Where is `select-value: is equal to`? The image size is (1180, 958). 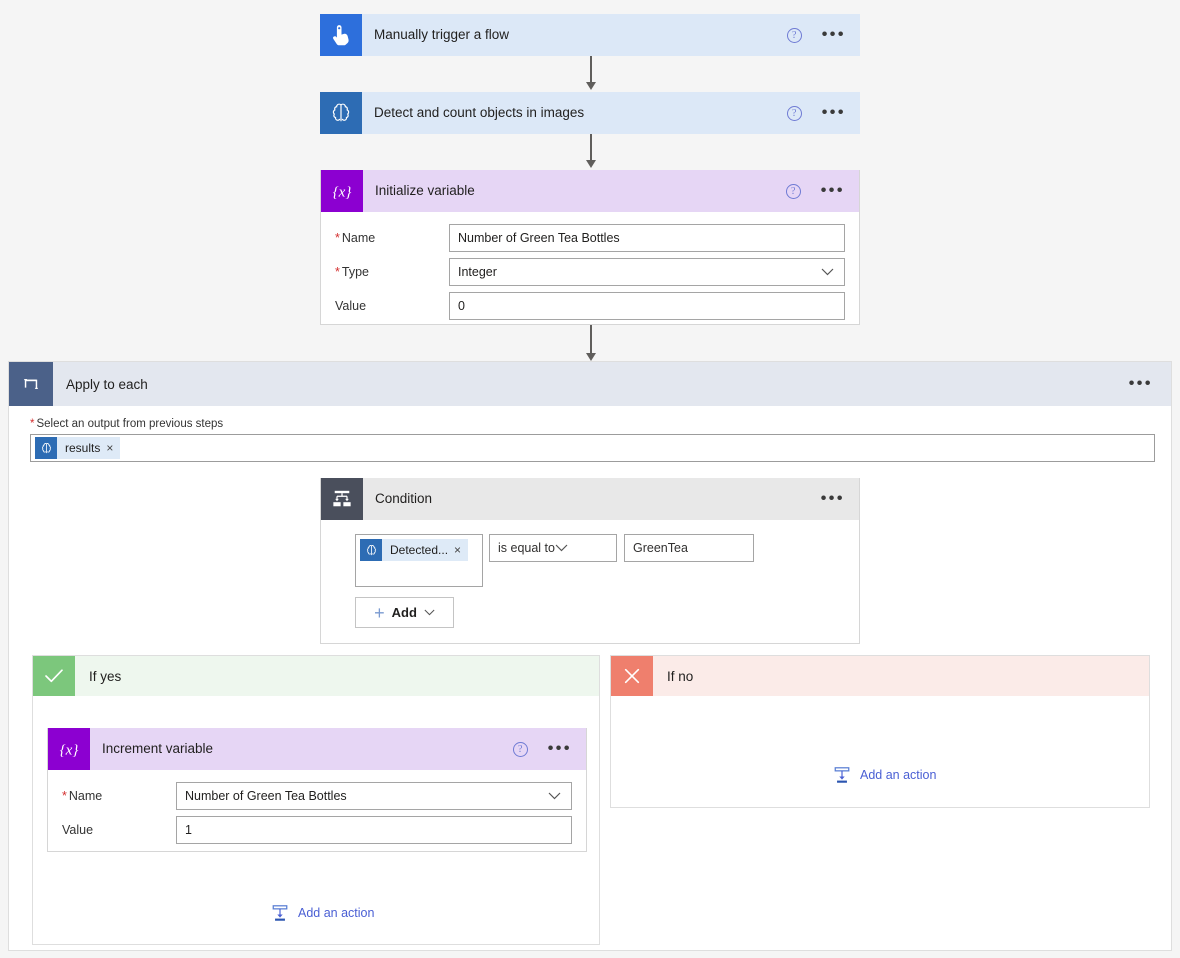 select-value: is equal to is located at coordinates (526, 548).